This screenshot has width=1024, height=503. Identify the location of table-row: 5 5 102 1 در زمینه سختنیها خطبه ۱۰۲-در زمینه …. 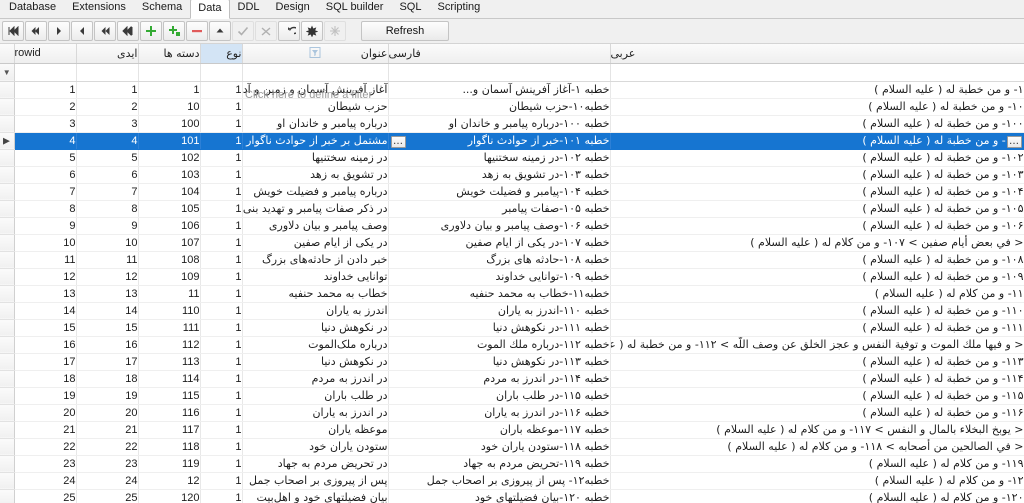
(512, 158).